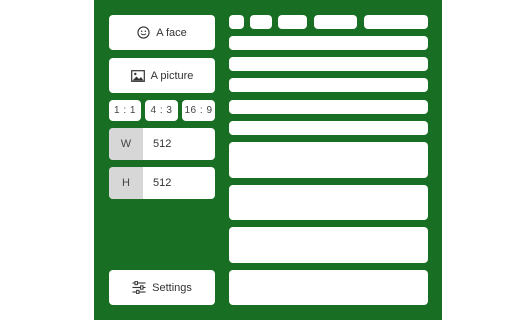 This screenshot has height=320, width=512. Describe the element at coordinates (137, 75) in the screenshot. I see `image-icon` at that location.